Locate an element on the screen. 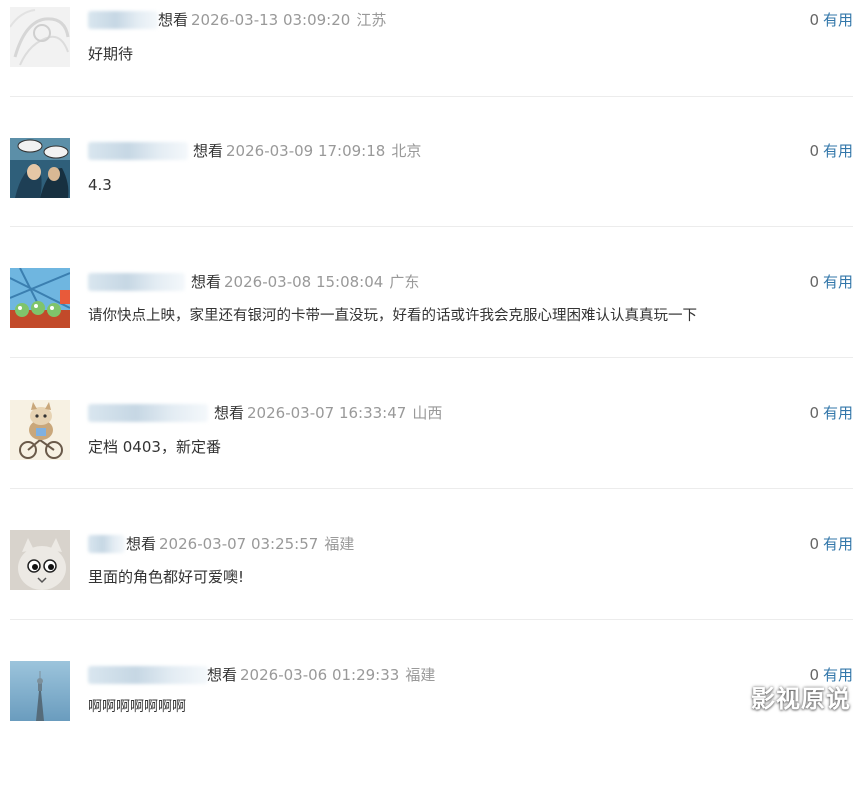  comment-text: 啊啊啊啊啊啊啊 is located at coordinates (137, 707).